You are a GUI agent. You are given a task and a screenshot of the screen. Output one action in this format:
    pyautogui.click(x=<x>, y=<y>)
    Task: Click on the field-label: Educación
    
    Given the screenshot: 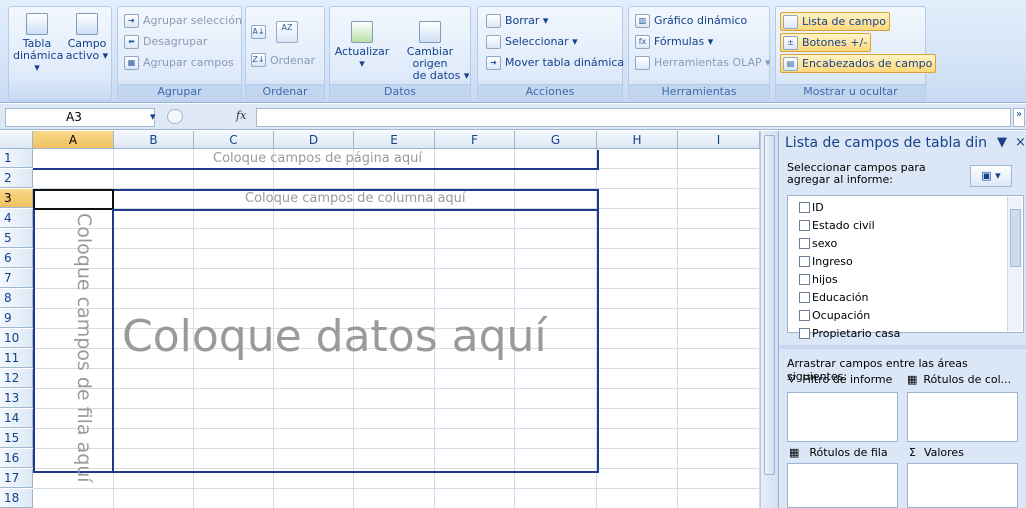 What is the action you would take?
    pyautogui.click(x=840, y=297)
    